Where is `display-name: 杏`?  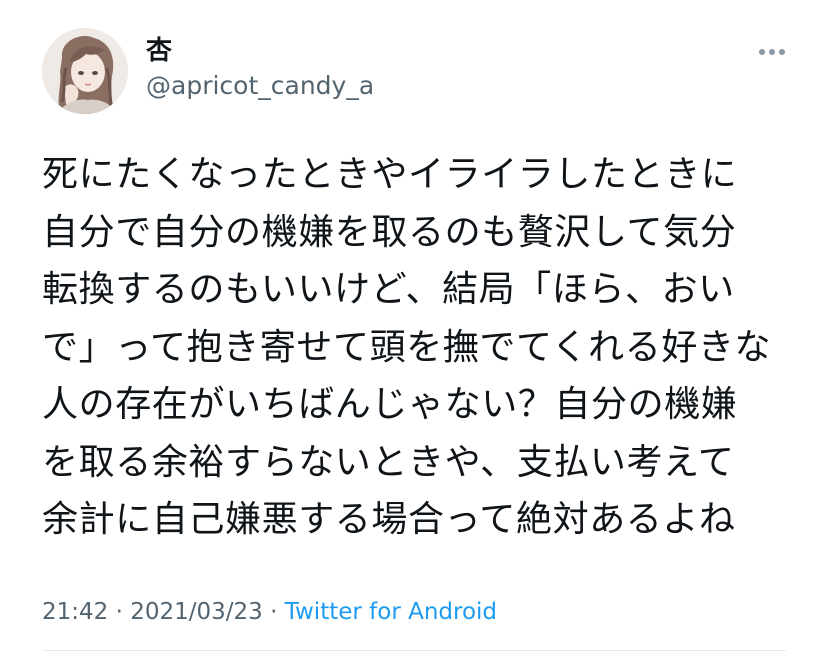 display-name: 杏 is located at coordinates (159, 51).